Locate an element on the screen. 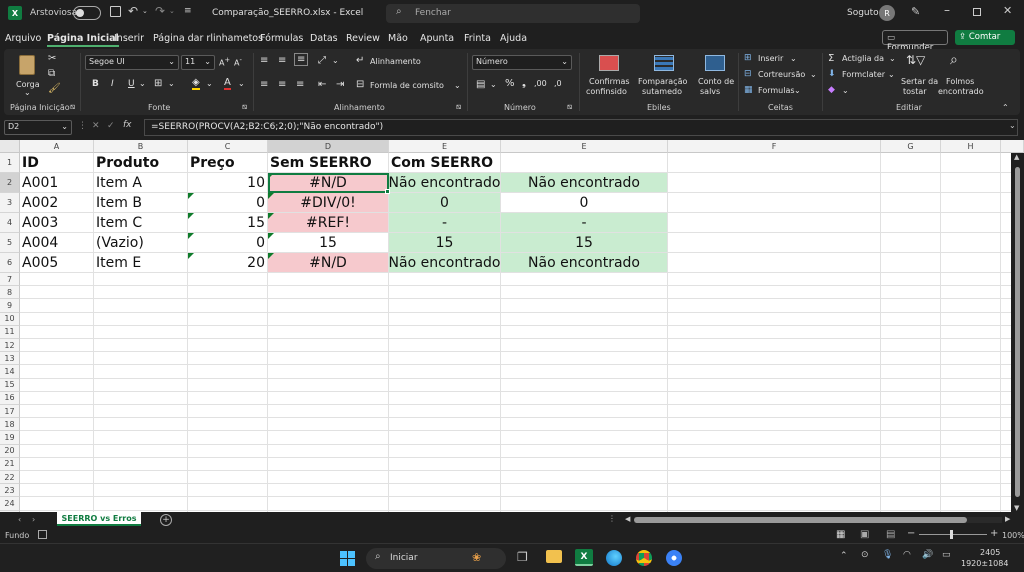  autosum-dropdown-icon: ⌄ is located at coordinates (892, 58).